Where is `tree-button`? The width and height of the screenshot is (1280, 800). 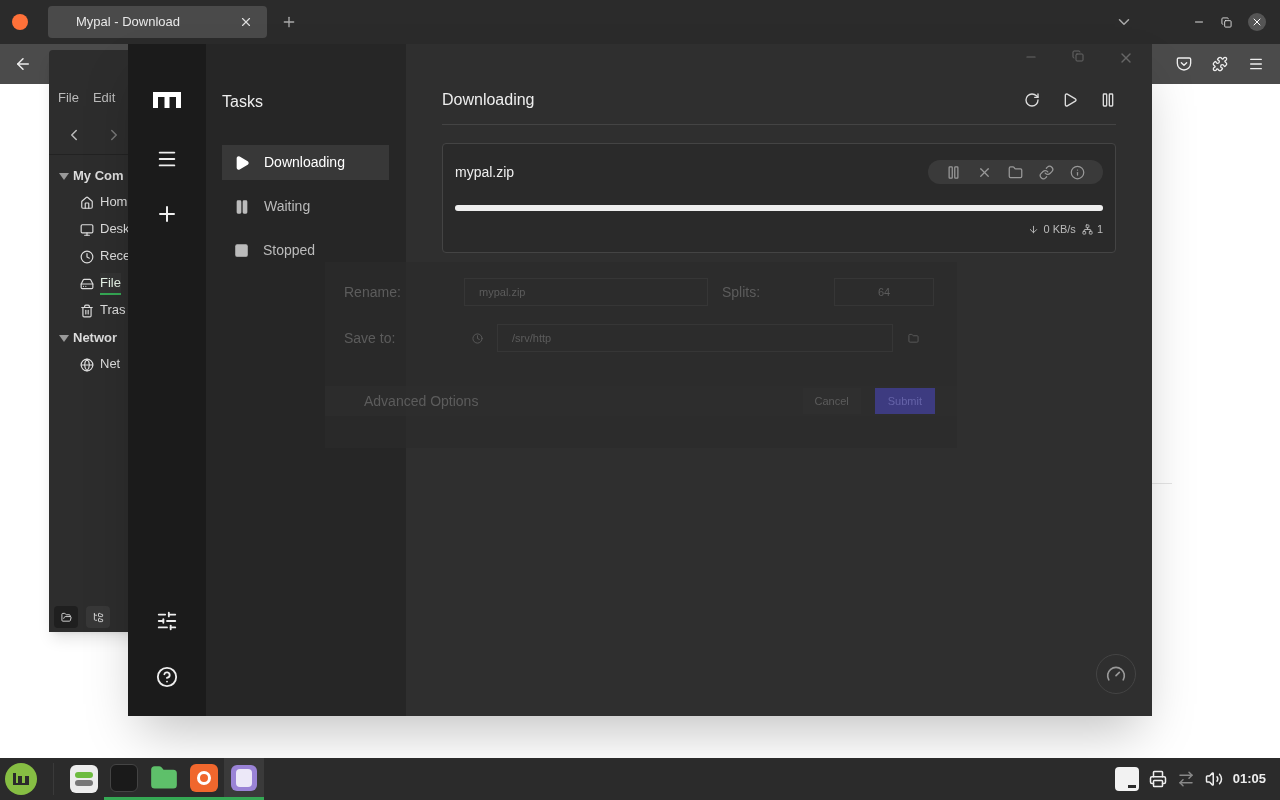 tree-button is located at coordinates (98, 617).